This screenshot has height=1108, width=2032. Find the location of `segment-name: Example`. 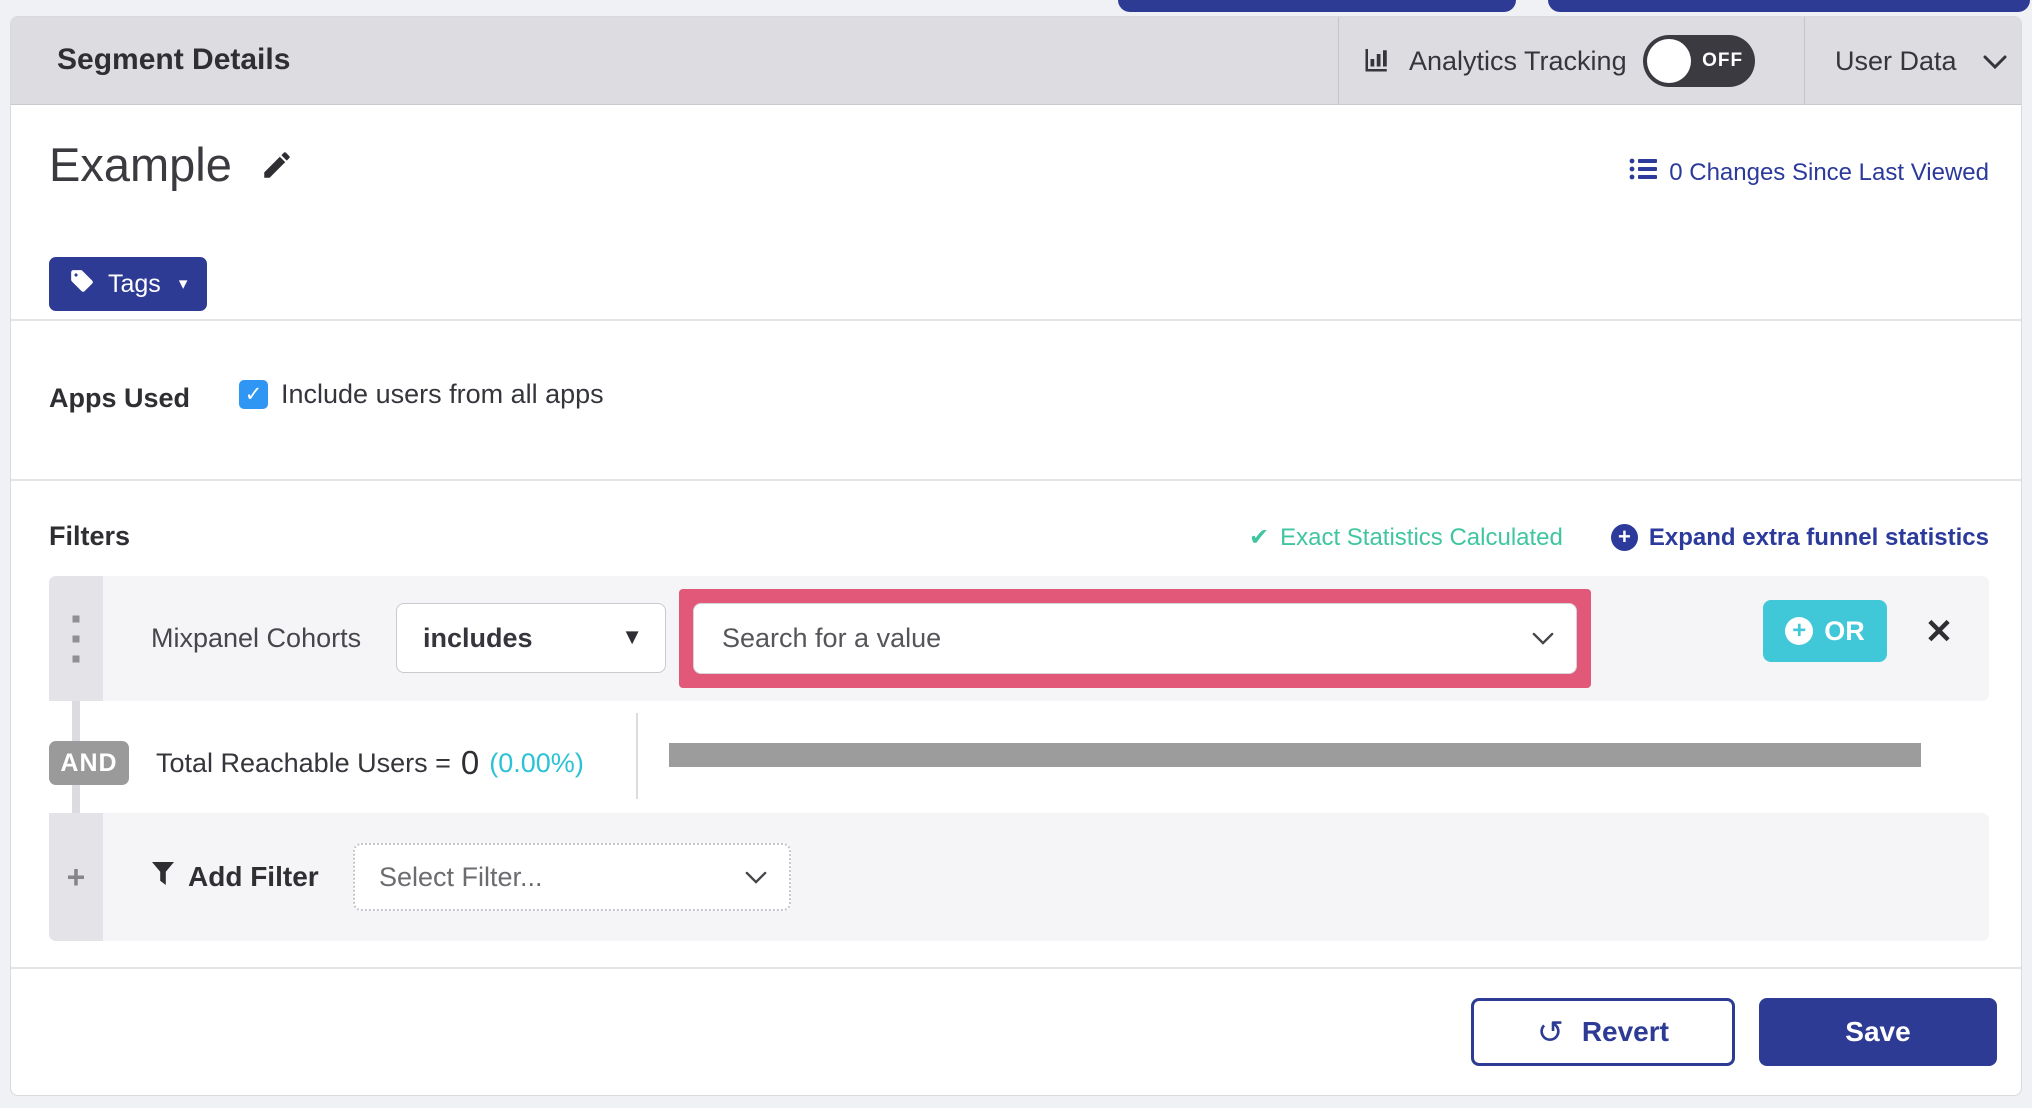

segment-name: Example is located at coordinates (140, 164).